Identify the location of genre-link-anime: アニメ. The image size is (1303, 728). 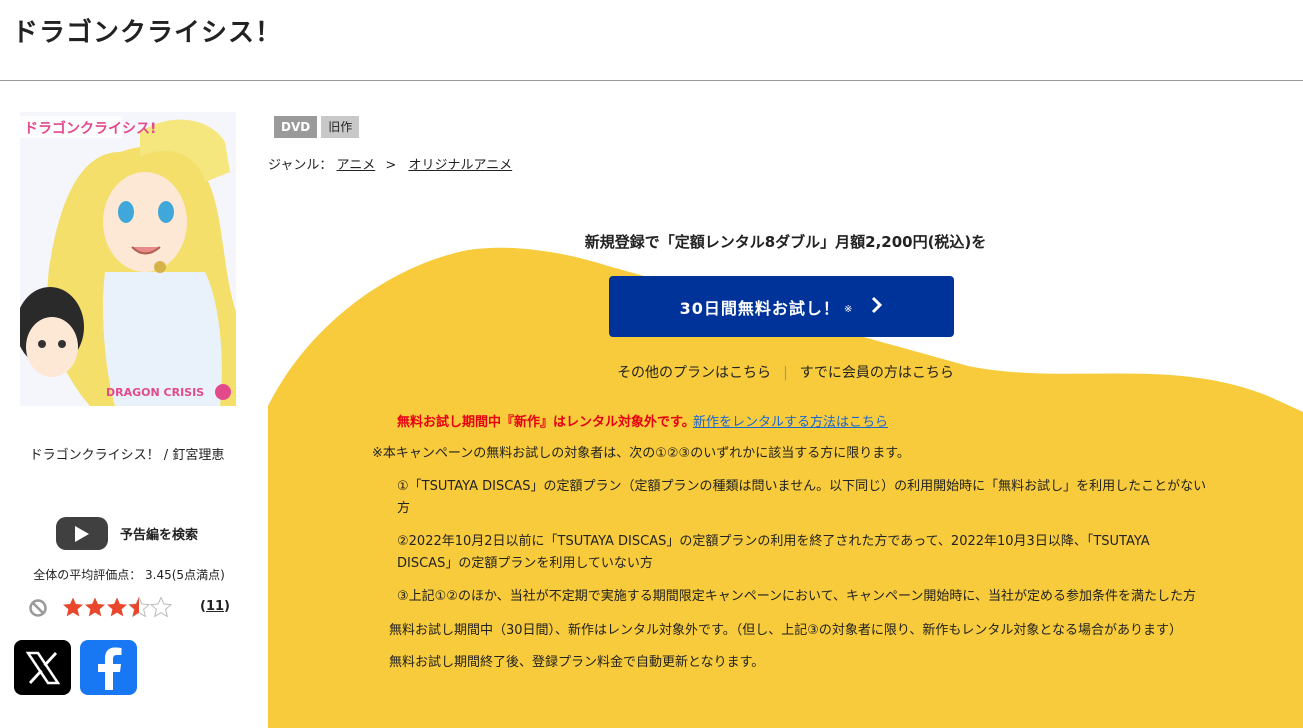
(356, 165).